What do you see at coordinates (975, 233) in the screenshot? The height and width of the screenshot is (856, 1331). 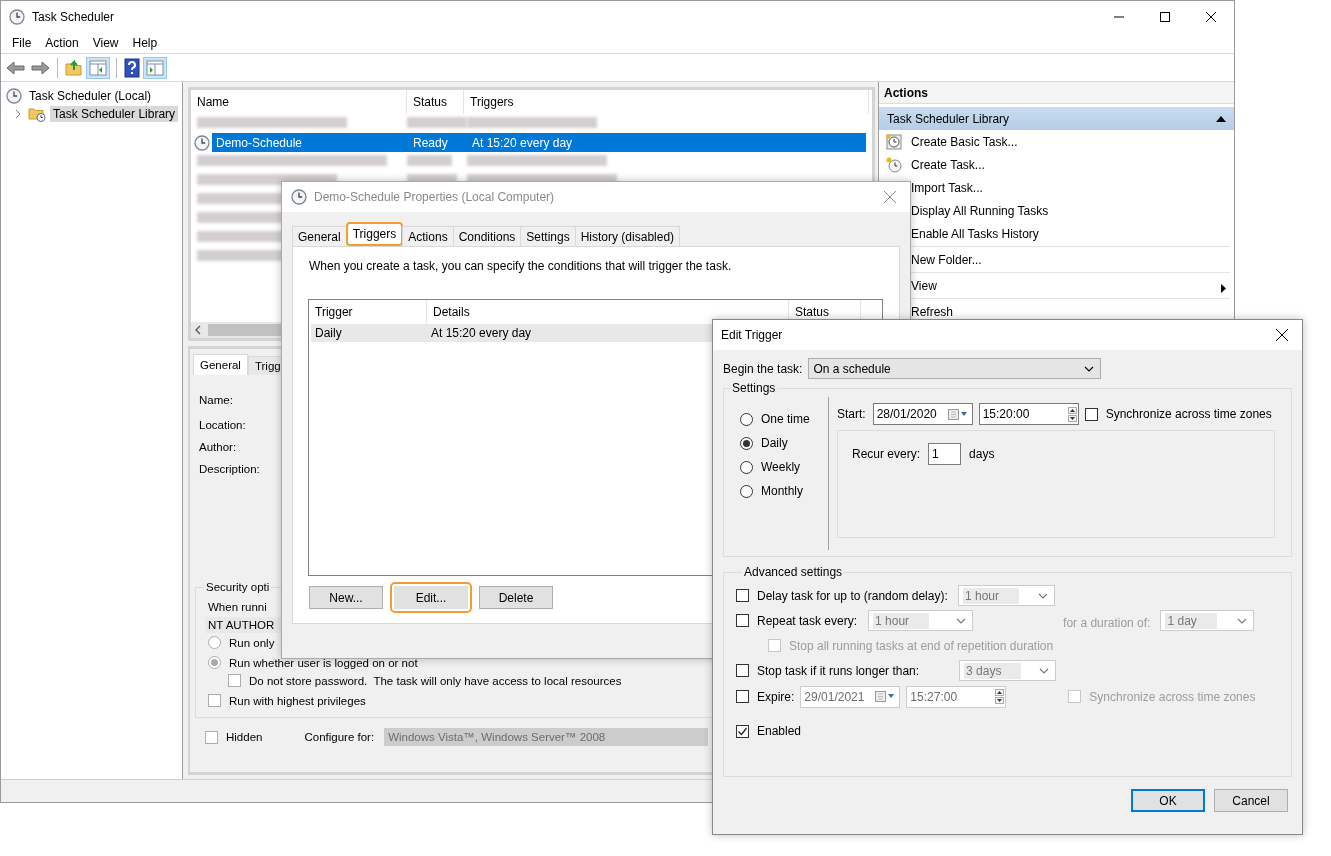 I see `action-link: Enable All Tasks History` at bounding box center [975, 233].